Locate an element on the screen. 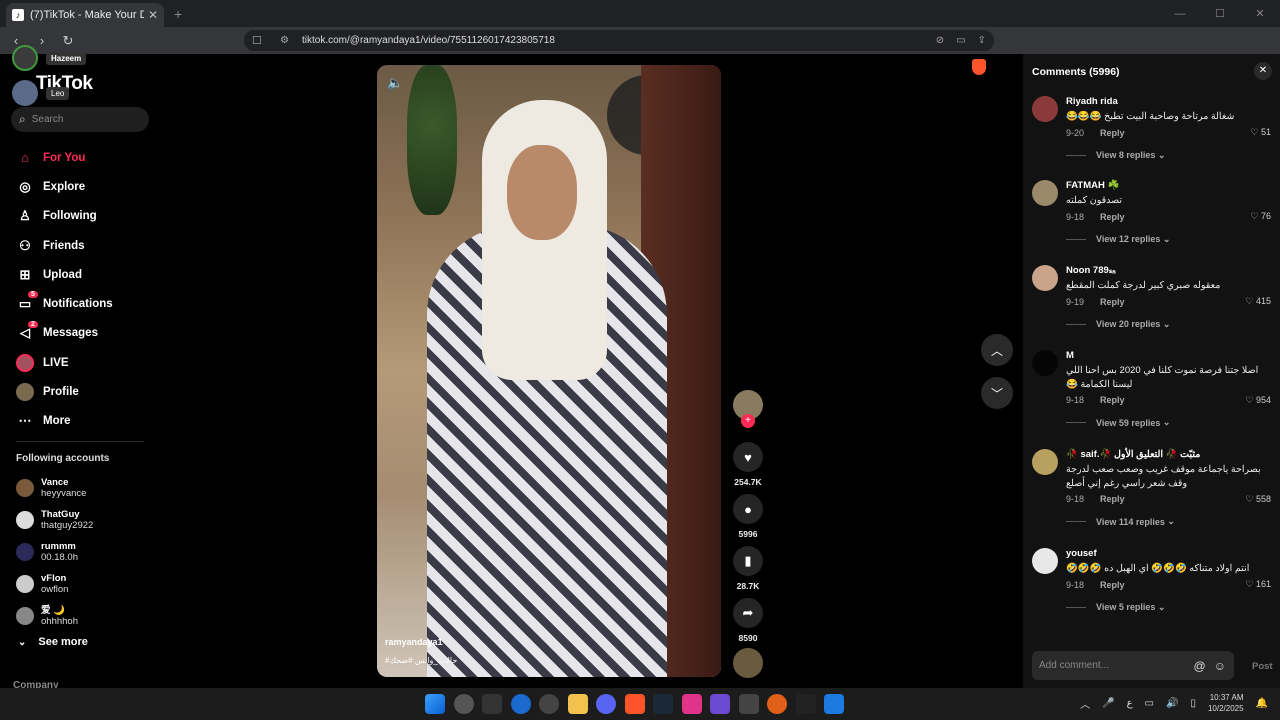 Image resolution: width=1280 pixels, height=720 pixels. nav-notifications: ▭ 5 Notifications is located at coordinates (64, 303).